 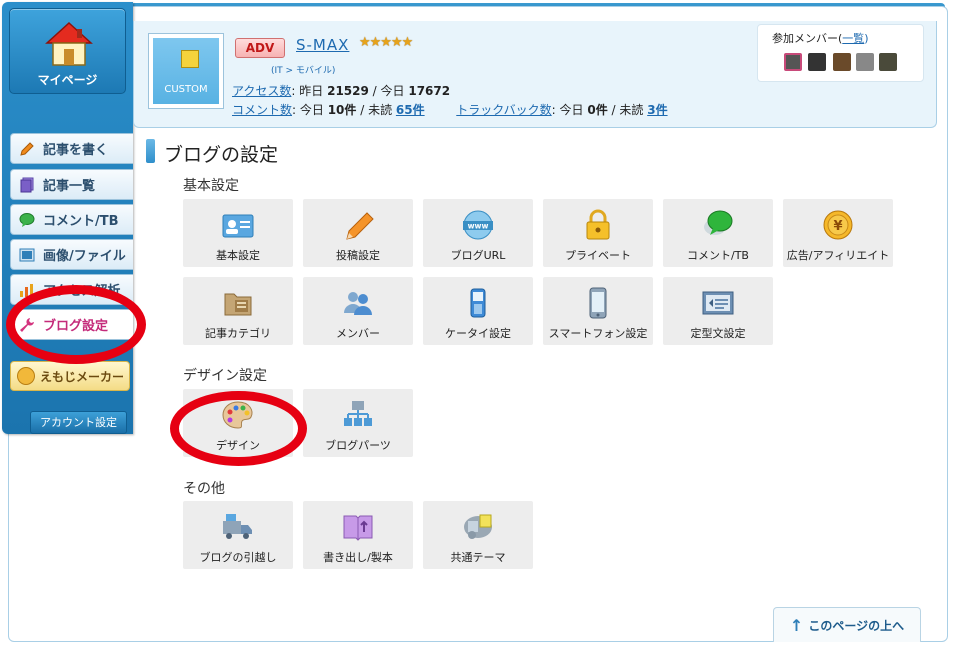 I want to click on tile-post-settings: 投稿設定, so click(x=358, y=233).